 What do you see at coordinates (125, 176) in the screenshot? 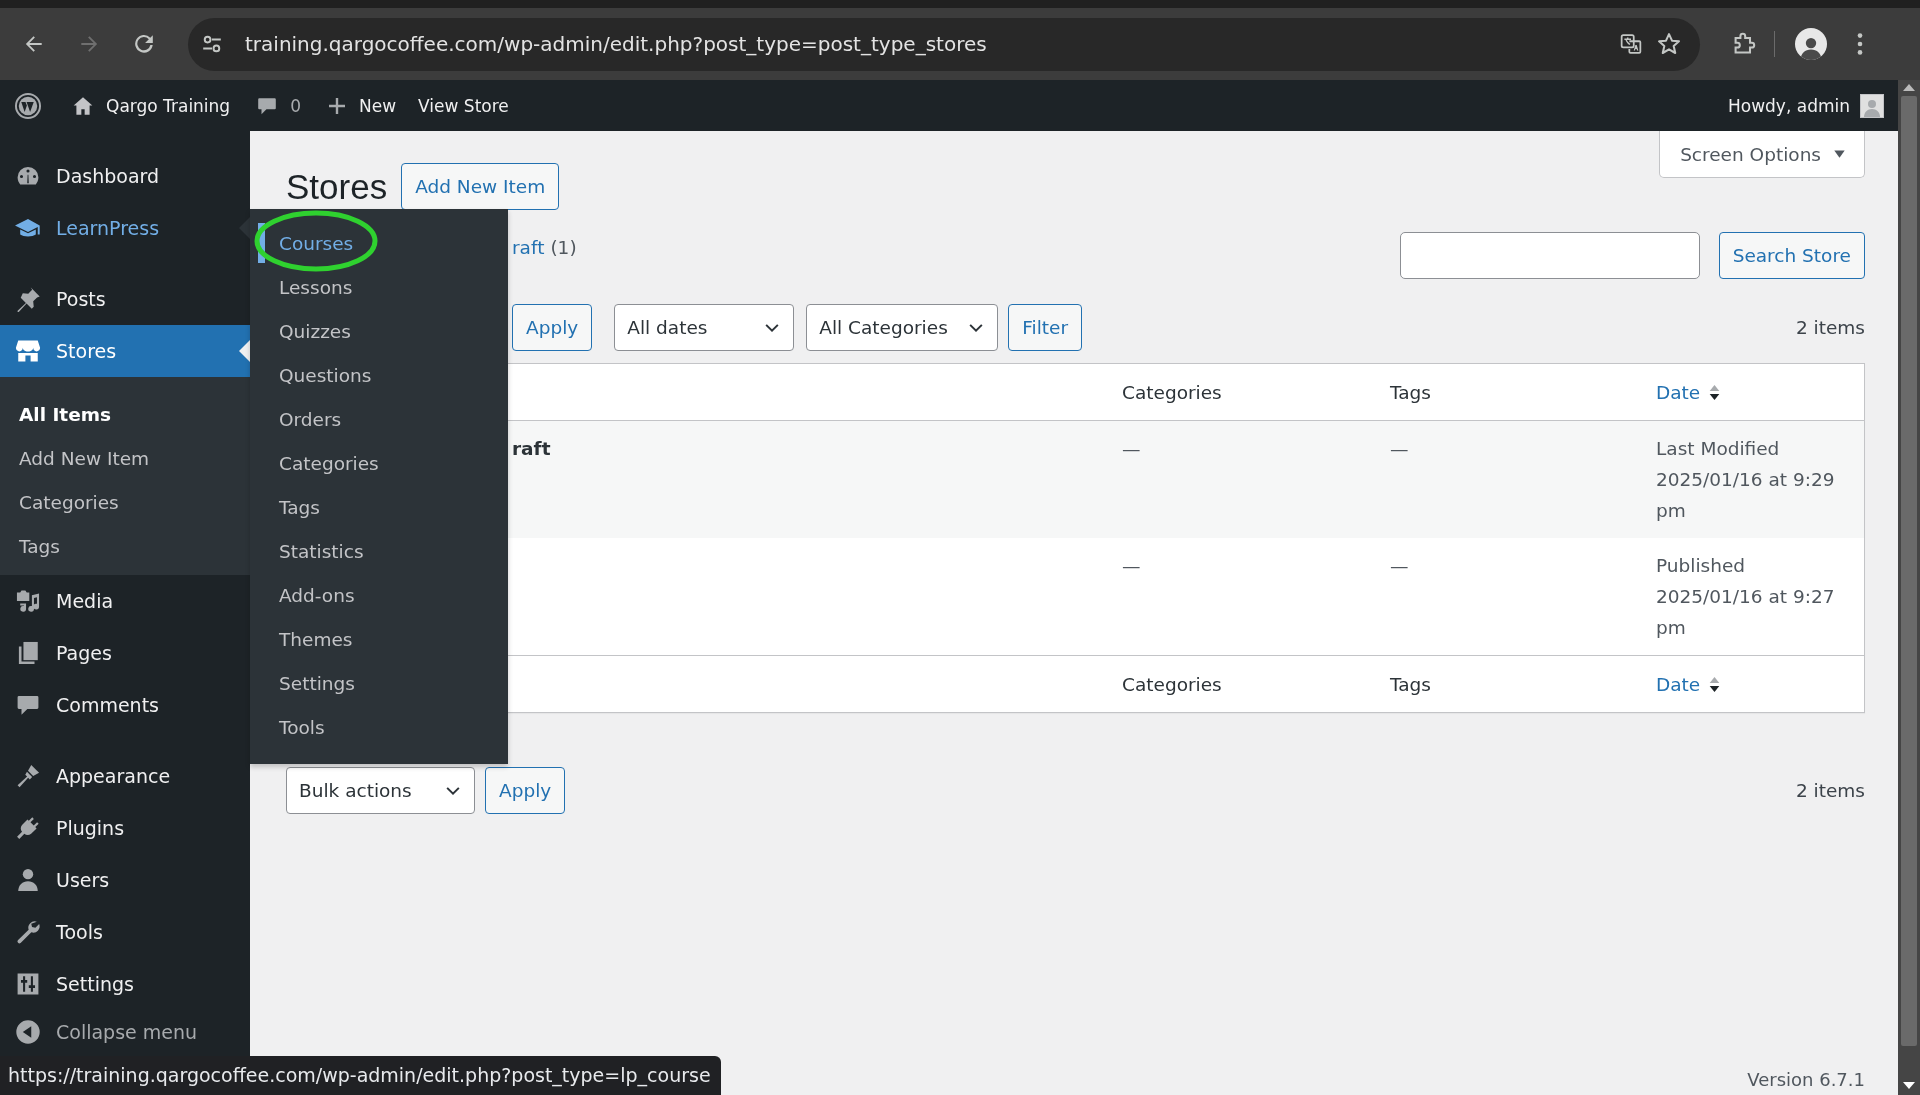
I see `menu-item: Dashboard` at bounding box center [125, 176].